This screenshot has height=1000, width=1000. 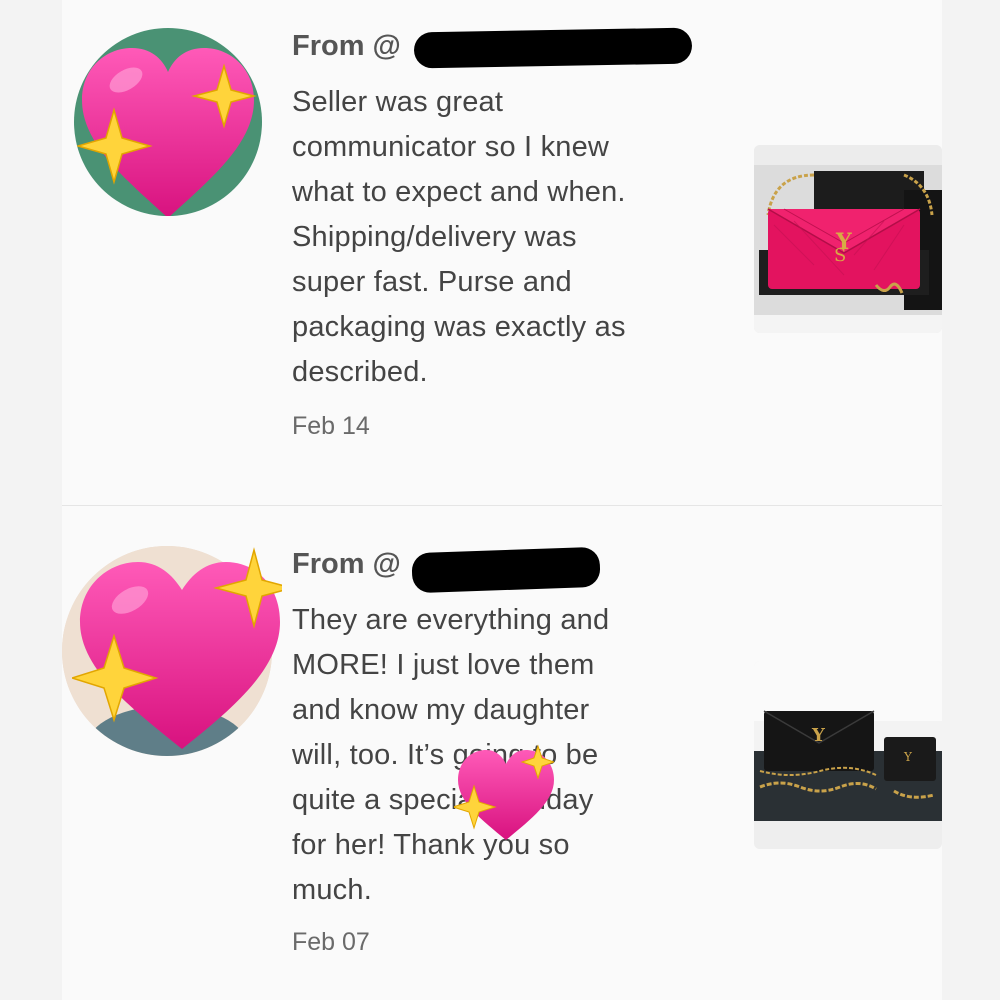 What do you see at coordinates (398, 102) in the screenshot?
I see `review-line: Seller was great` at bounding box center [398, 102].